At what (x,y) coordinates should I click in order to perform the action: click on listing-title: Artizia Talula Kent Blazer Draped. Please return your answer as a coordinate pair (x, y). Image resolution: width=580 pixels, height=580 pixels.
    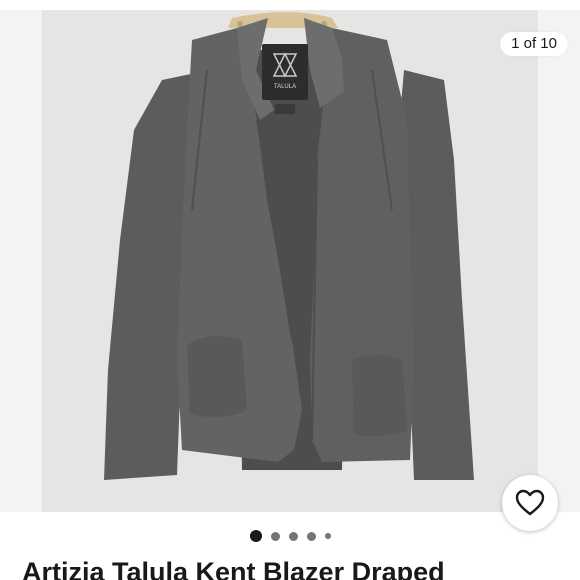
    Looking at the image, I should click on (233, 568).